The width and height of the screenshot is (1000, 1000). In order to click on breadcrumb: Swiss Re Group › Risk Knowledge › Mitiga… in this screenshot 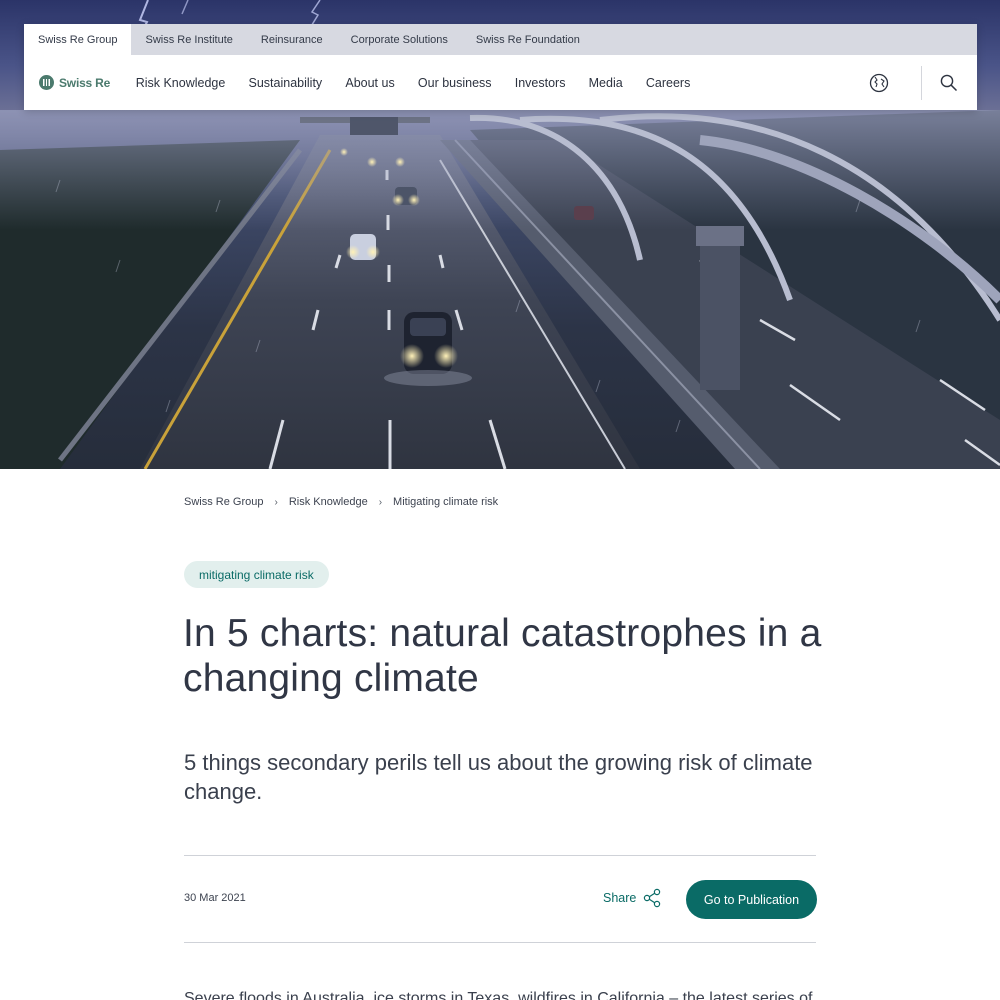, I will do `click(341, 502)`.